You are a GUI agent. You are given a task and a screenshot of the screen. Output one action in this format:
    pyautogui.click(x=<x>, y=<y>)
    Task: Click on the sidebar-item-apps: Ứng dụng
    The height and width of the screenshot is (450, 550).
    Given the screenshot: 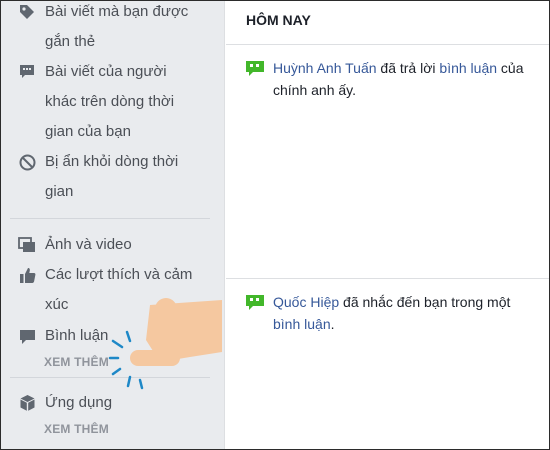 What is the action you would take?
    pyautogui.click(x=117, y=403)
    